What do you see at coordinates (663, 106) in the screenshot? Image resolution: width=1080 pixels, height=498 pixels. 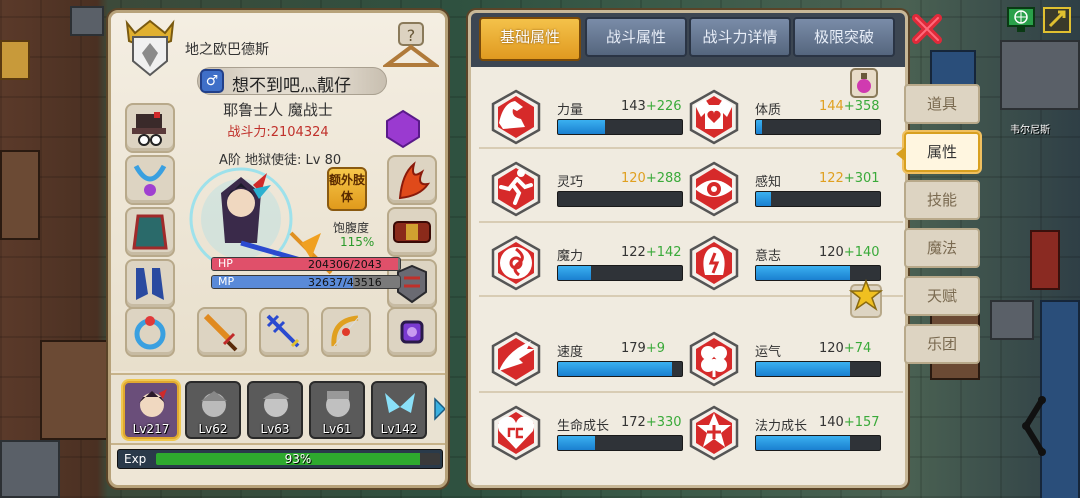 I see `stat-bonus-value: +226` at bounding box center [663, 106].